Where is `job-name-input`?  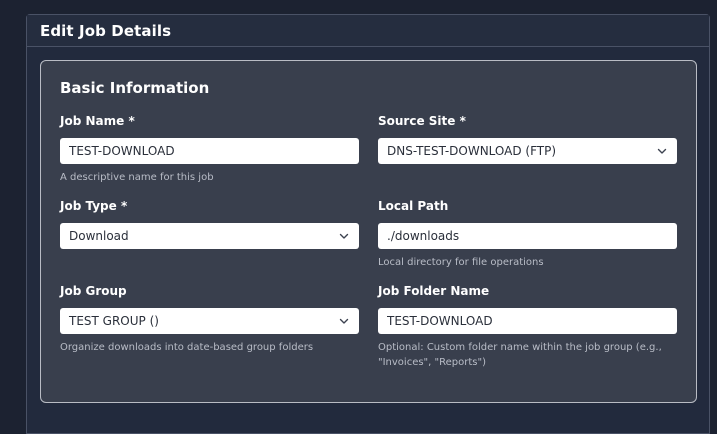 job-name-input is located at coordinates (209, 151).